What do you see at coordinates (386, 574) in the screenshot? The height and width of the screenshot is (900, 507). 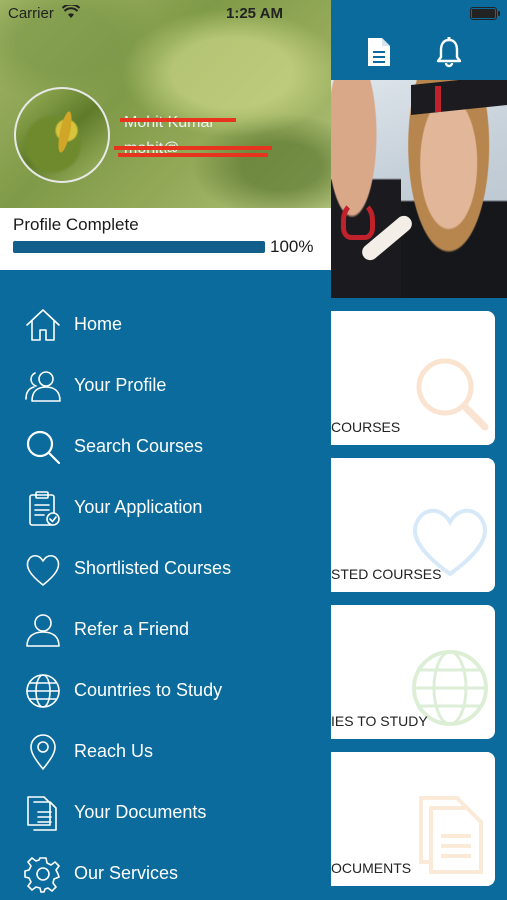 I see `card-label: STED COURSES` at bounding box center [386, 574].